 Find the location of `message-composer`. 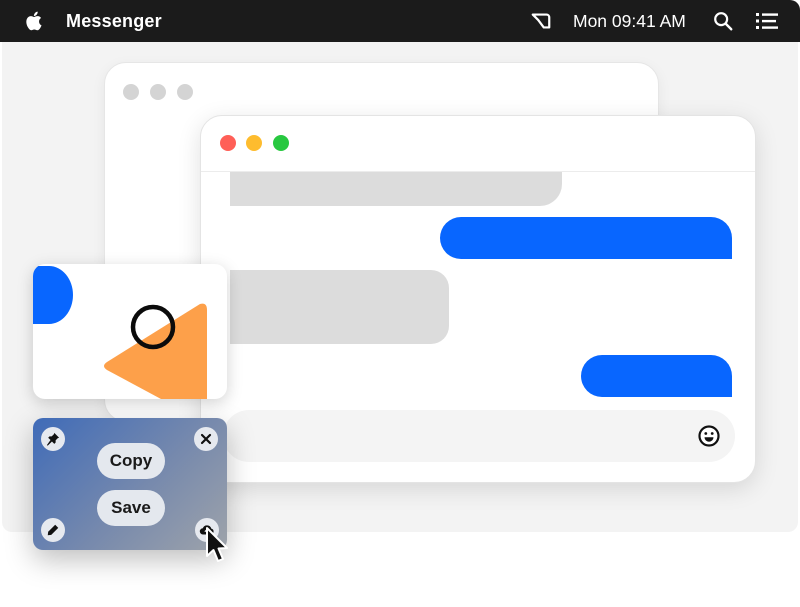

message-composer is located at coordinates (479, 436).